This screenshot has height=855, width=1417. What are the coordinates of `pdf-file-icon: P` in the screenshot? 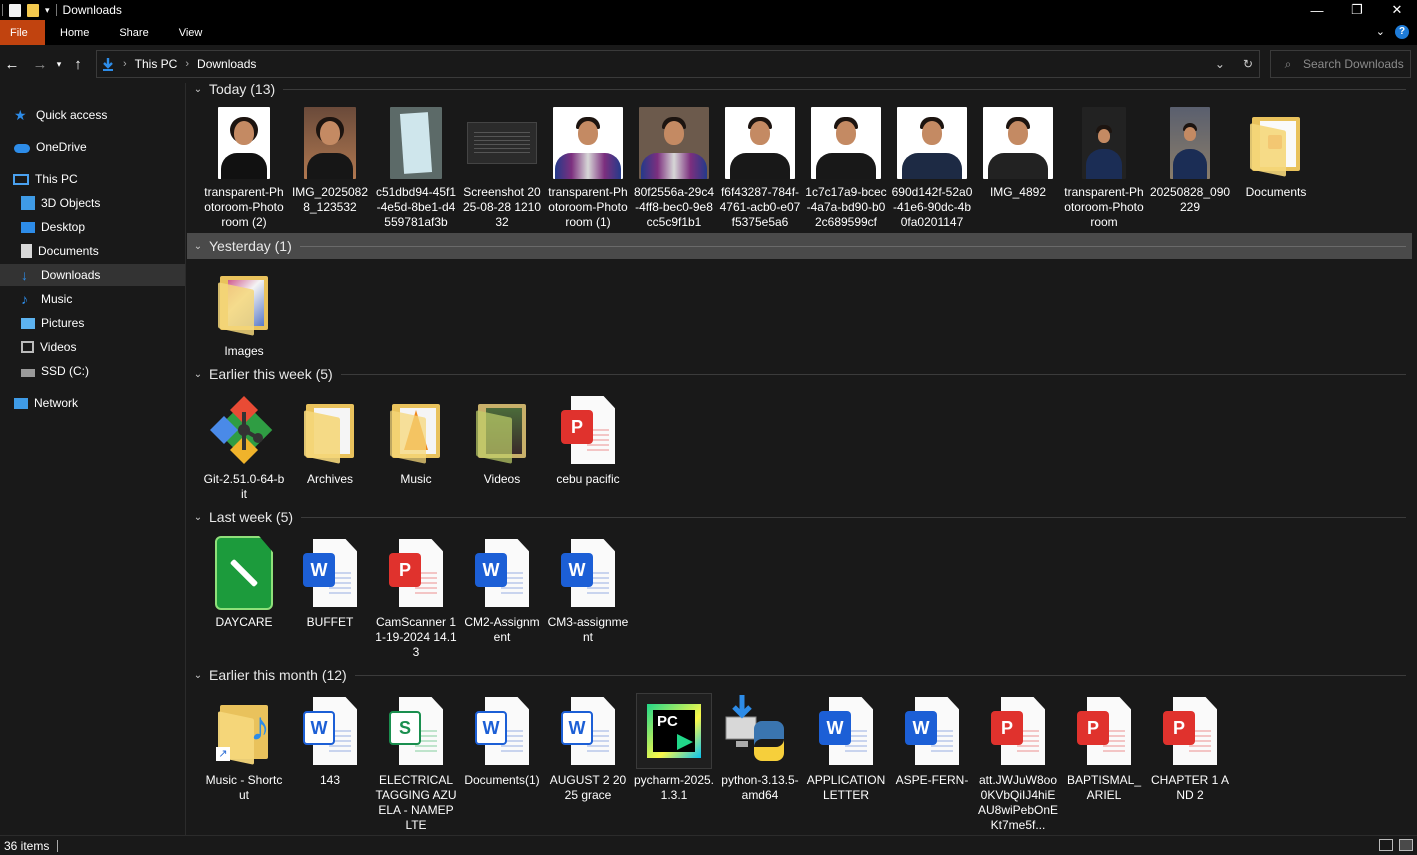 It's located at (1190, 731).